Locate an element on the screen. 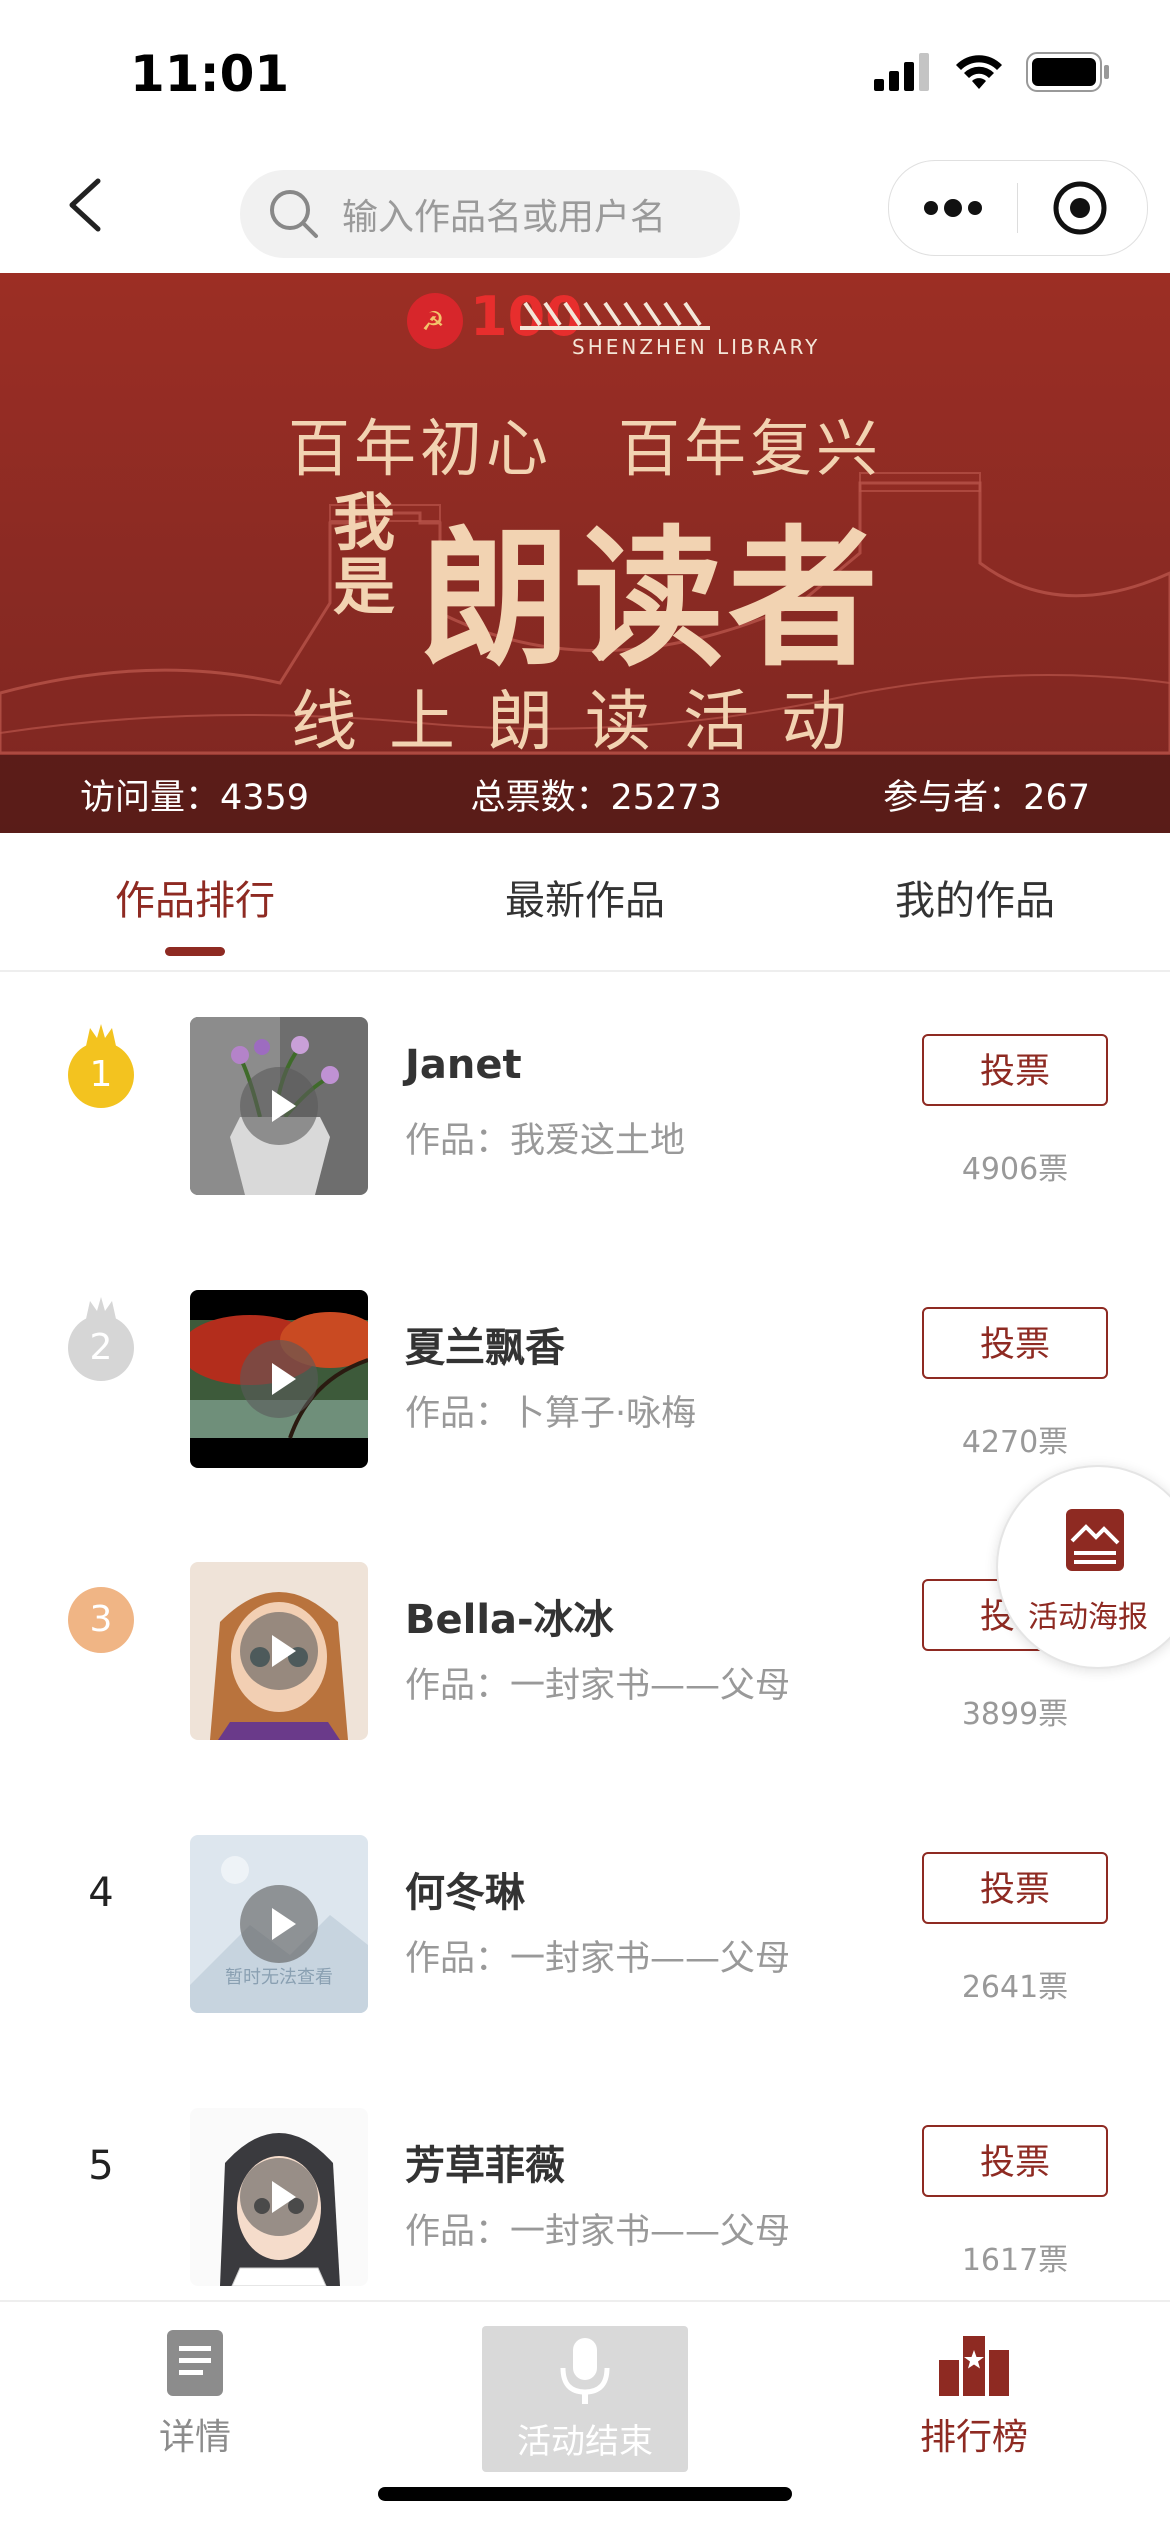 The width and height of the screenshot is (1170, 2534). signal-icon is located at coordinates (901, 72).